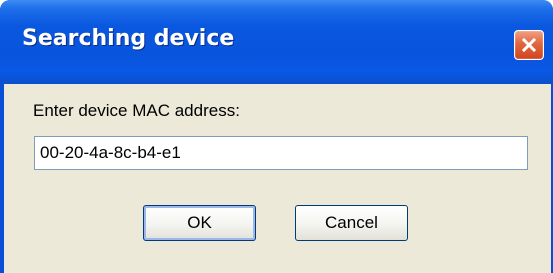 Image resolution: width=553 pixels, height=273 pixels. I want to click on cancel-button: Cancel, so click(351, 223).